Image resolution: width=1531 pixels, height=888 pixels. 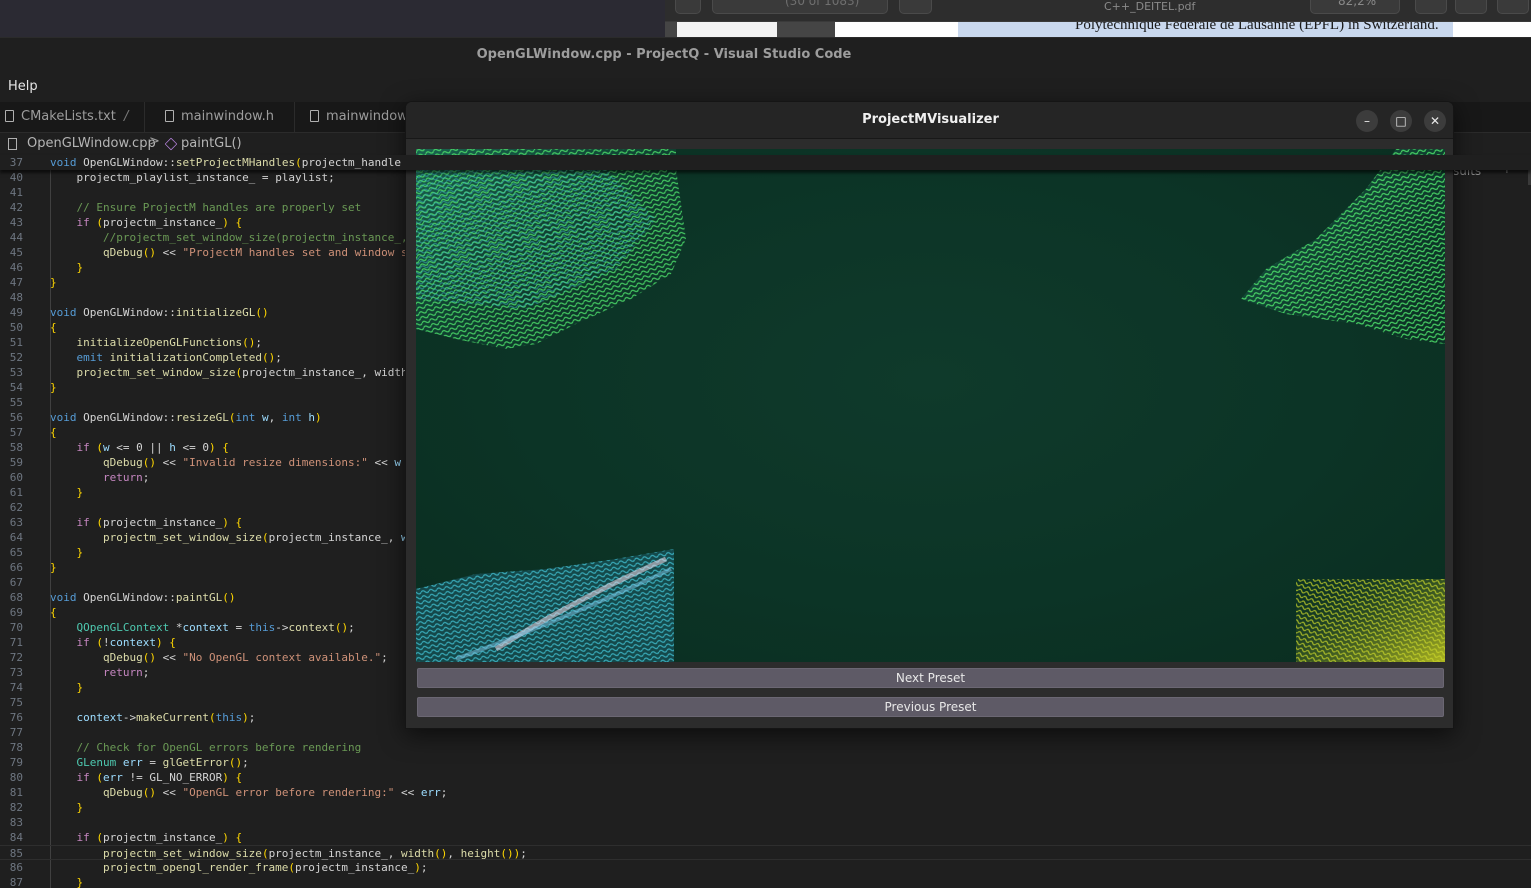 I want to click on code-line: 82 }, so click(x=765, y=807).